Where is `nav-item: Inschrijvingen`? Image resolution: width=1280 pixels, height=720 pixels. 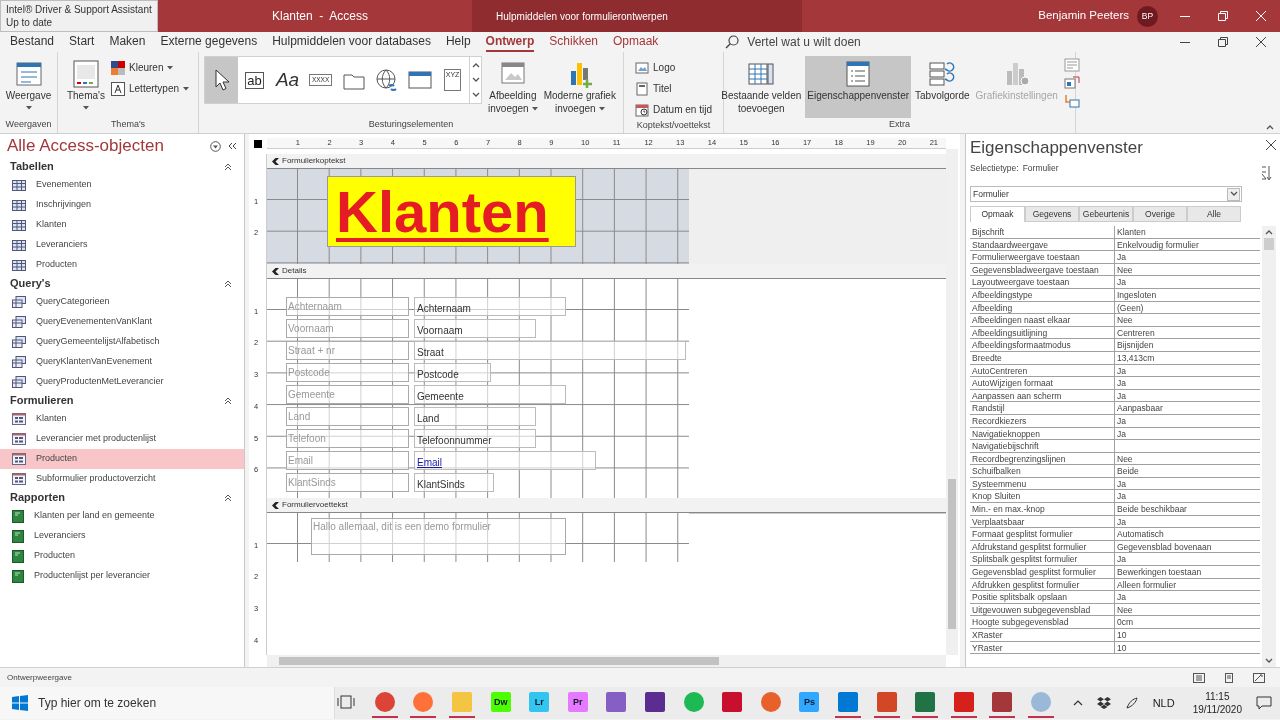 nav-item: Inschrijvingen is located at coordinates (122, 205).